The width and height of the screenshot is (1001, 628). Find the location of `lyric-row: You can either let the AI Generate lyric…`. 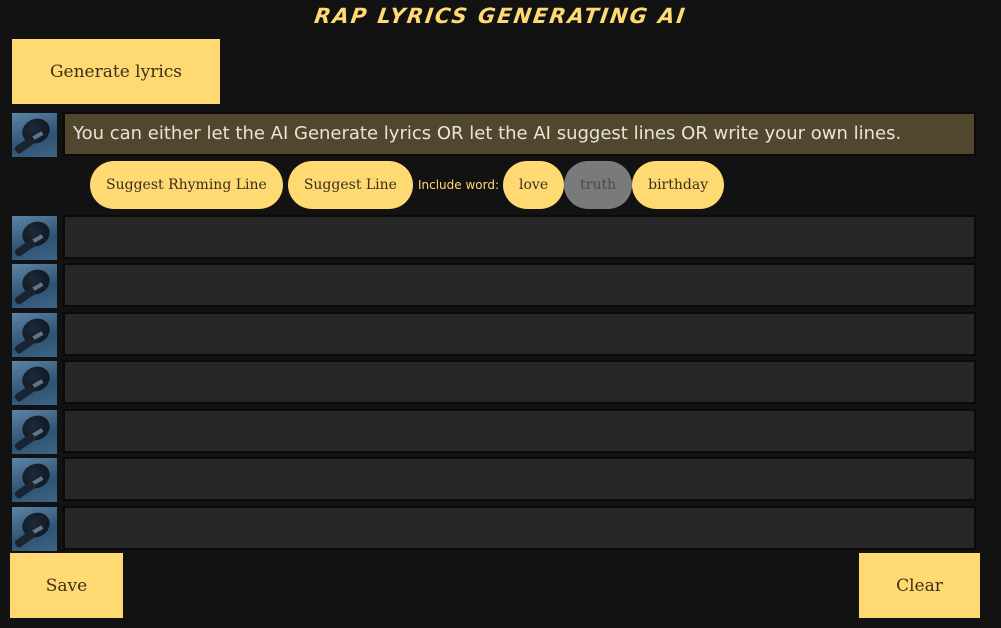

lyric-row: You can either let the AI Generate lyric… is located at coordinates (495, 135).